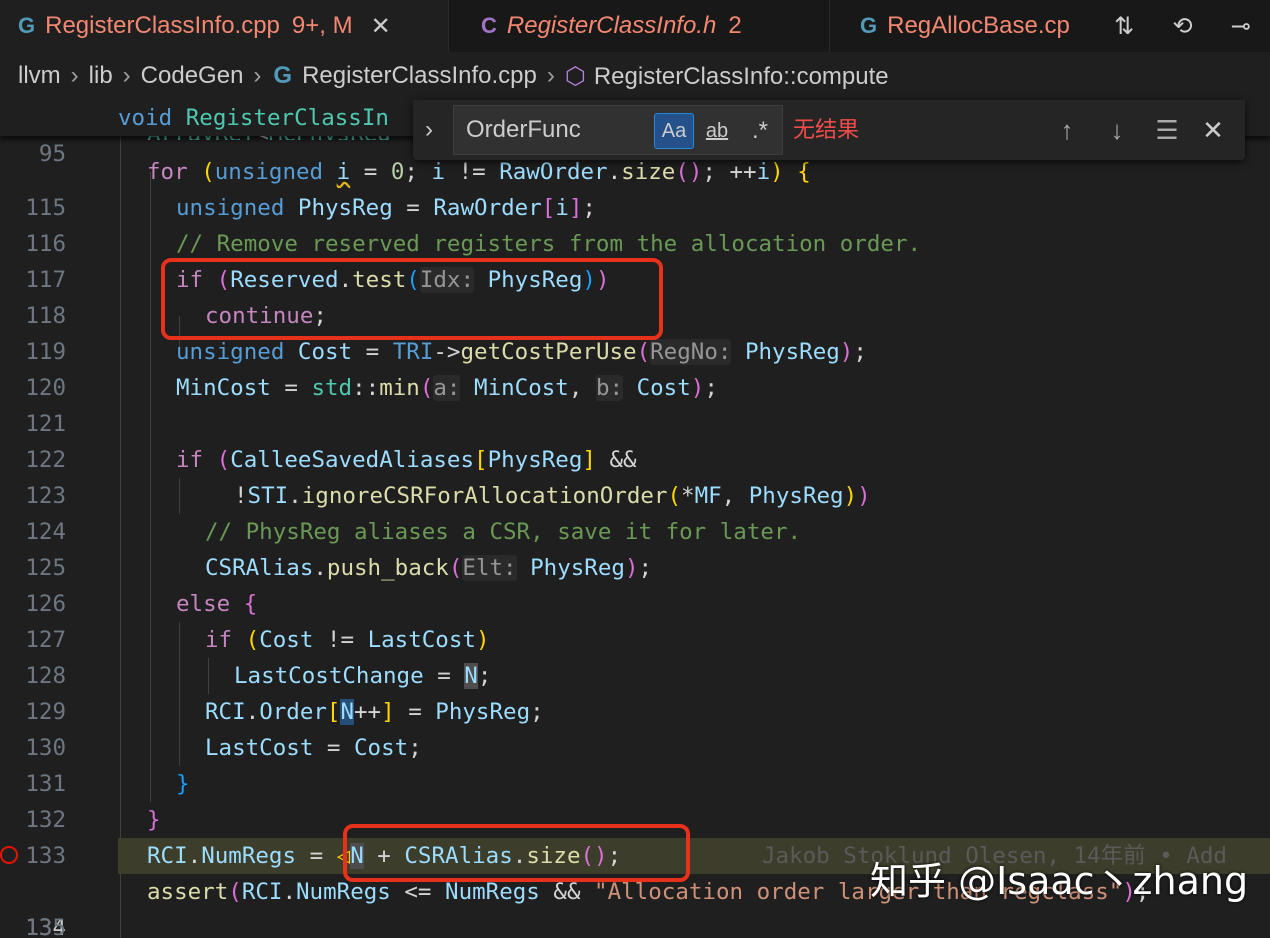 The width and height of the screenshot is (1270, 938). I want to click on find-input: OrderFunc Aa ab .*, so click(618, 130).